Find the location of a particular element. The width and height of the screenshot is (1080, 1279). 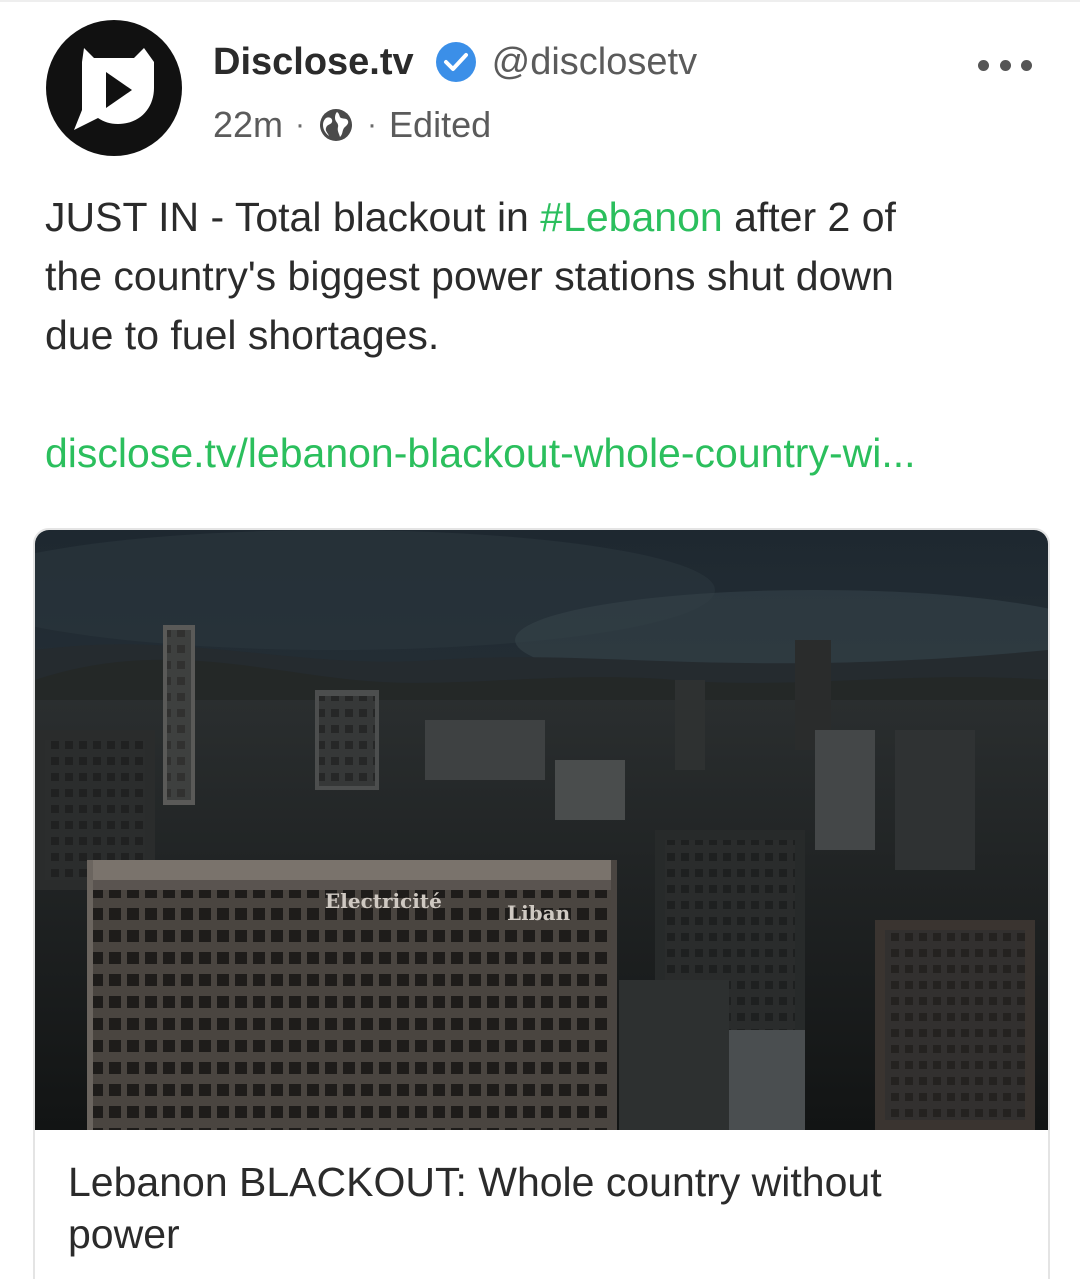

card-title-line: power is located at coordinates (124, 1234).